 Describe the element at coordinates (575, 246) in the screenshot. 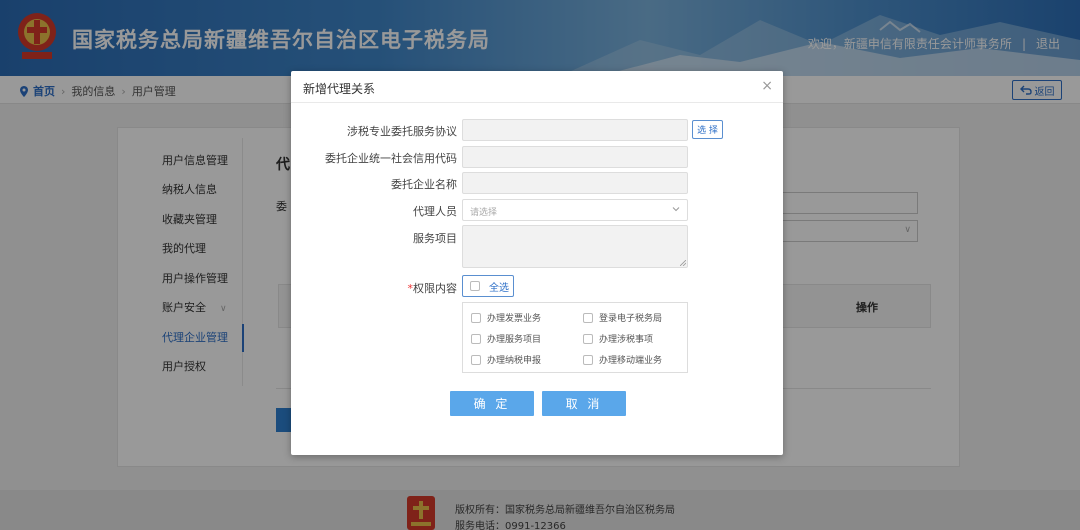

I see `service-textarea` at that location.